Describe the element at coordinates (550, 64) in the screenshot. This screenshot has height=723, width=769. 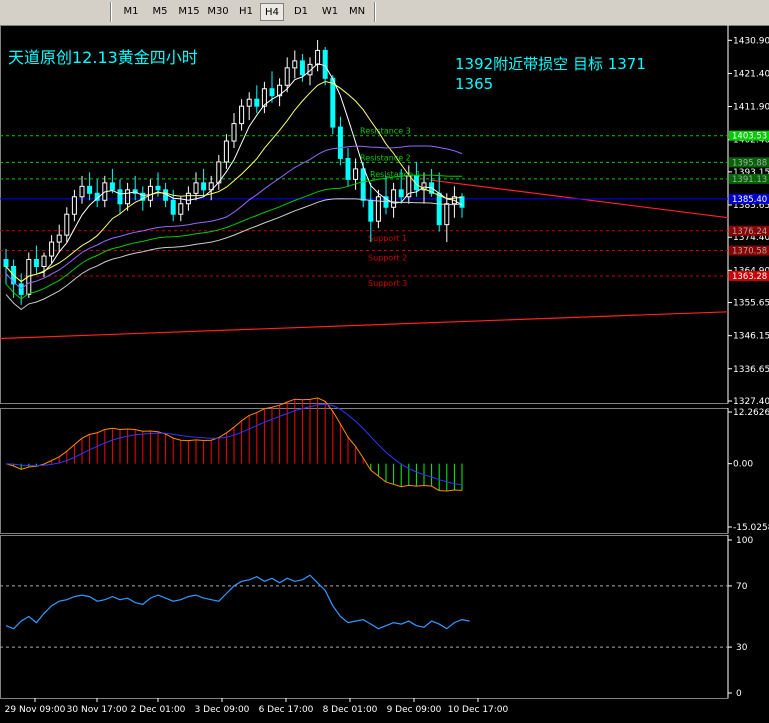
I see `annotation-line1: 1392附近带损空 目标 1371` at that location.